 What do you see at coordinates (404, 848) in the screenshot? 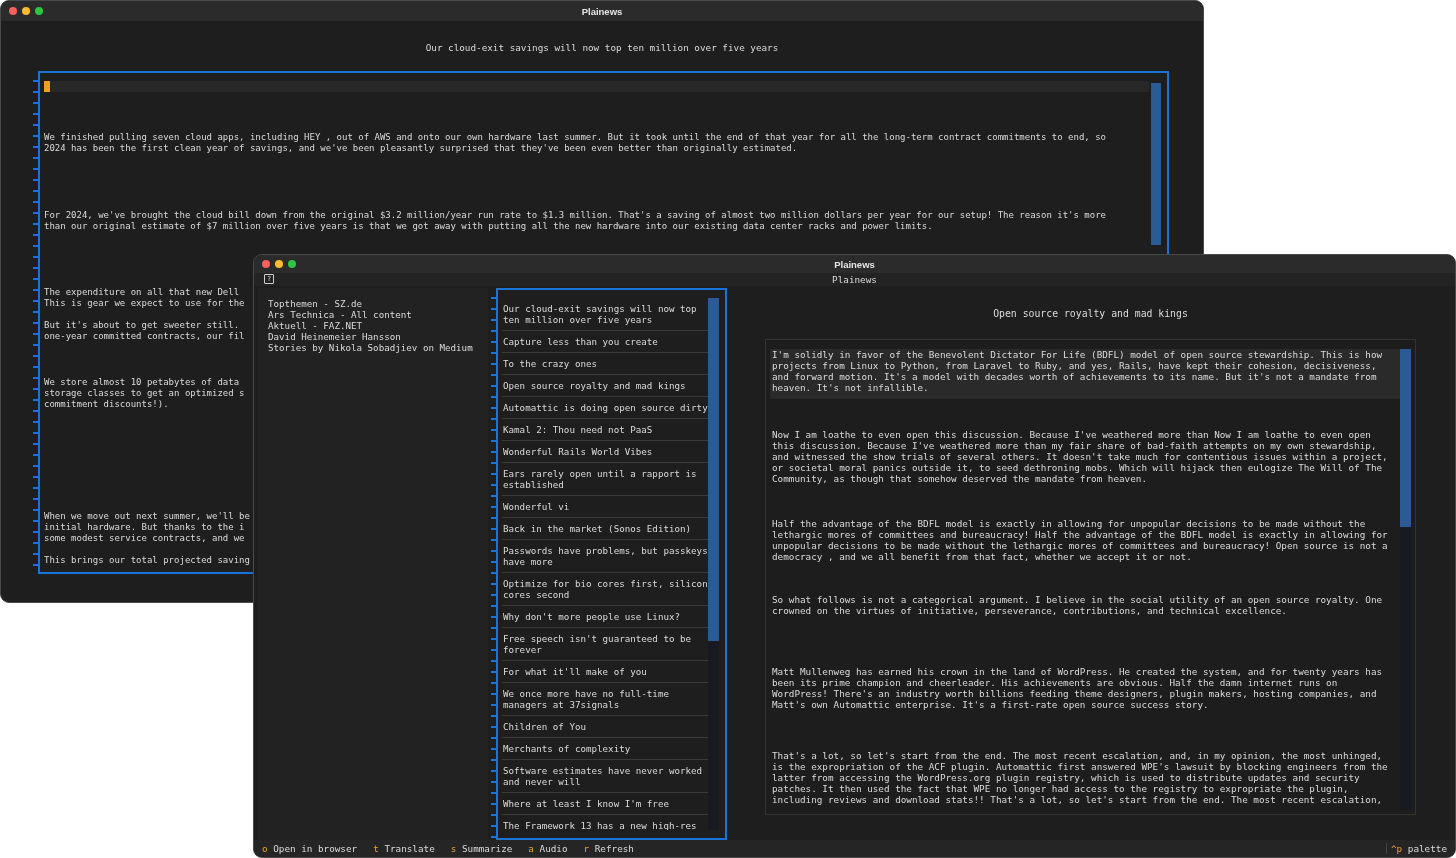
I see `shortcut-hint: t Translate` at bounding box center [404, 848].